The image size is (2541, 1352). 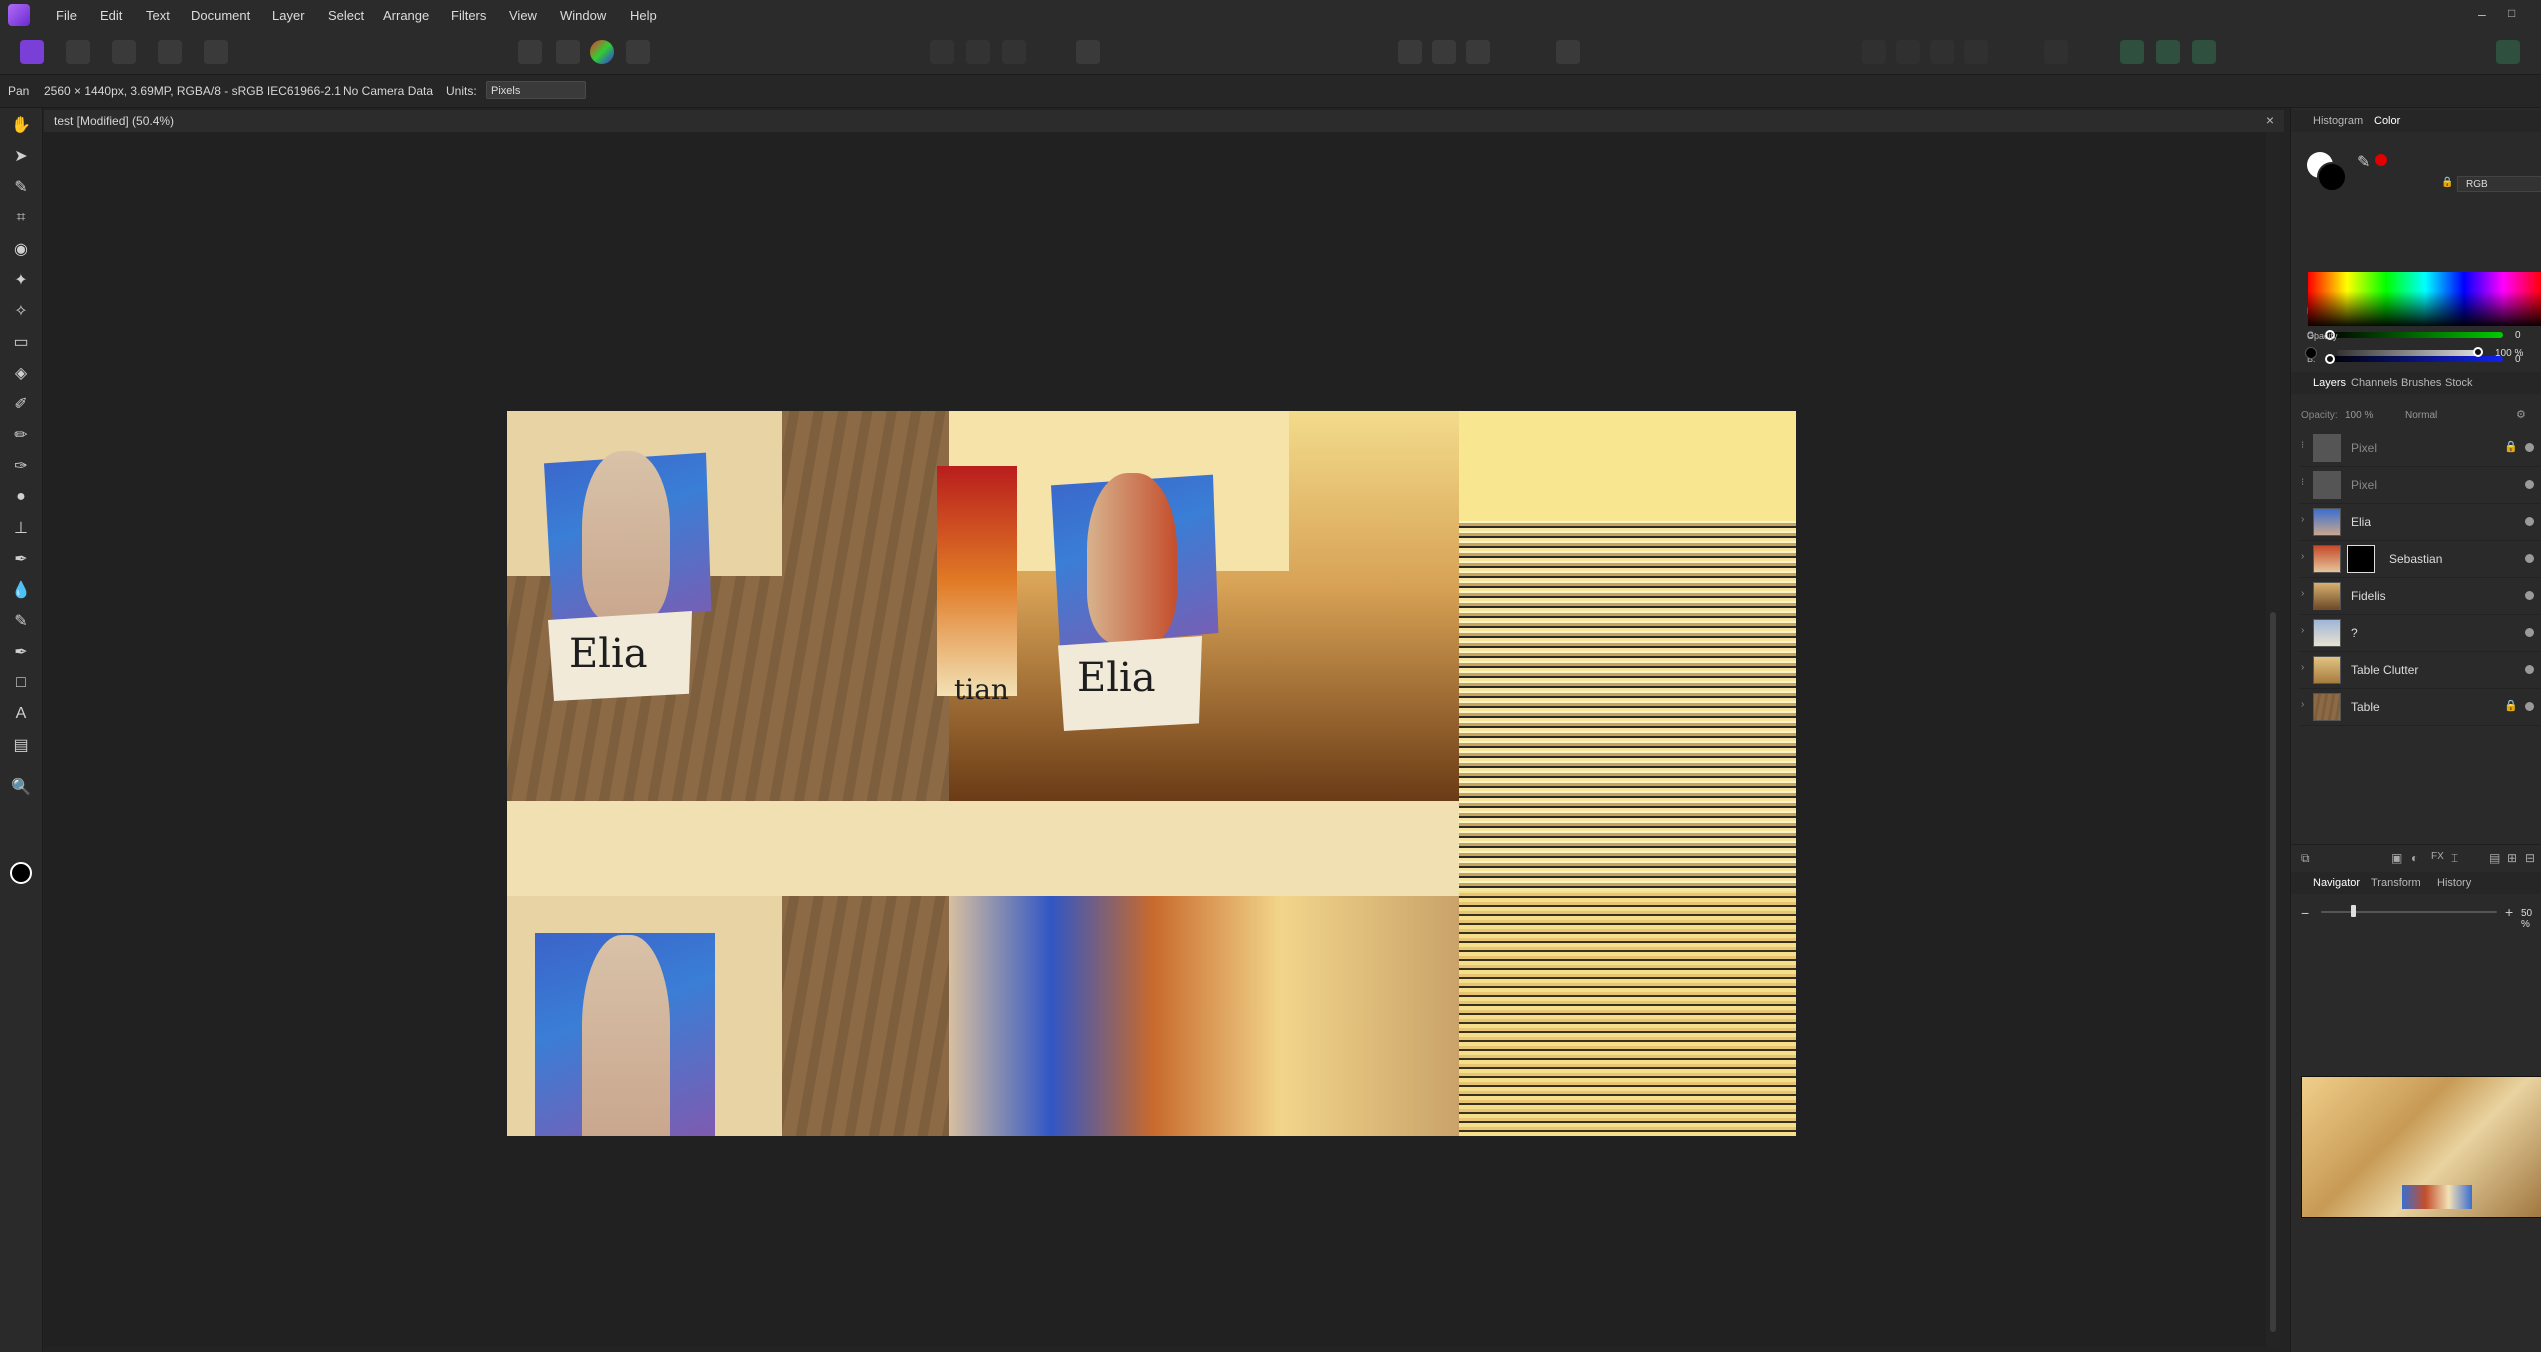 I want to click on vertical-scrollbar, so click(x=2273, y=739).